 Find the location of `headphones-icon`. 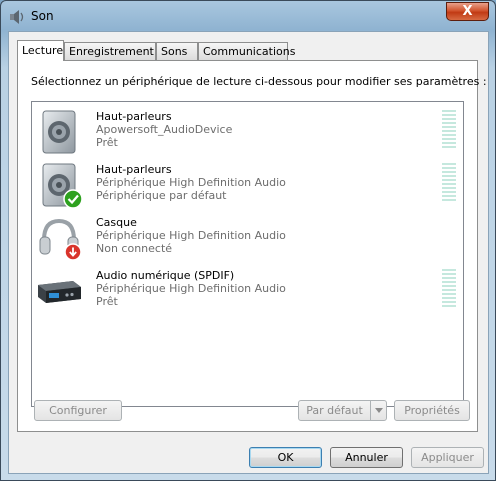

headphones-icon is located at coordinates (60, 239).